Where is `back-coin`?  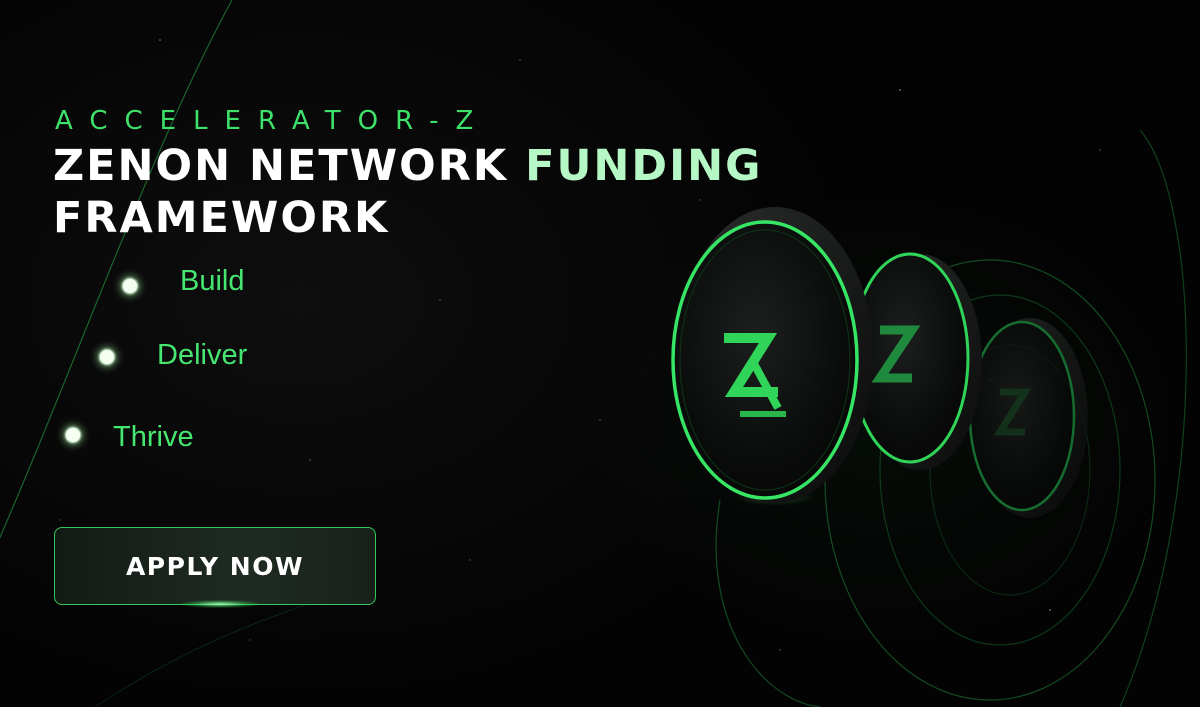
back-coin is located at coordinates (1028, 418).